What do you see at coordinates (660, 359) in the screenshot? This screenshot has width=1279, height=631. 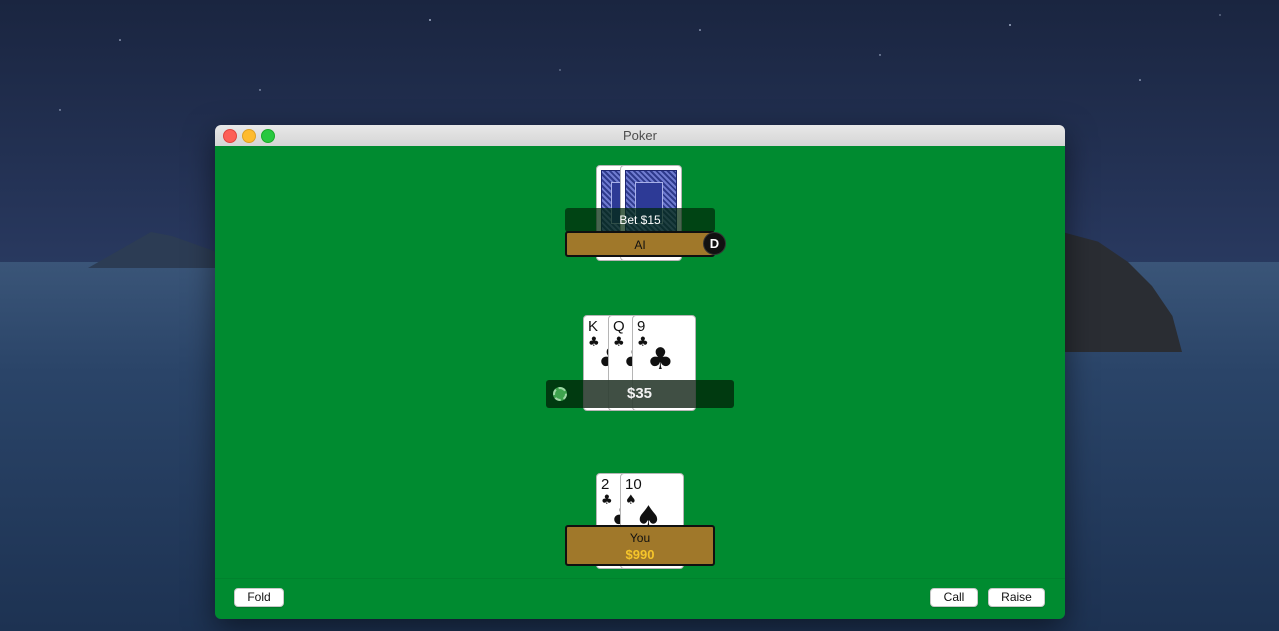 I see `club-icon: ♣` at bounding box center [660, 359].